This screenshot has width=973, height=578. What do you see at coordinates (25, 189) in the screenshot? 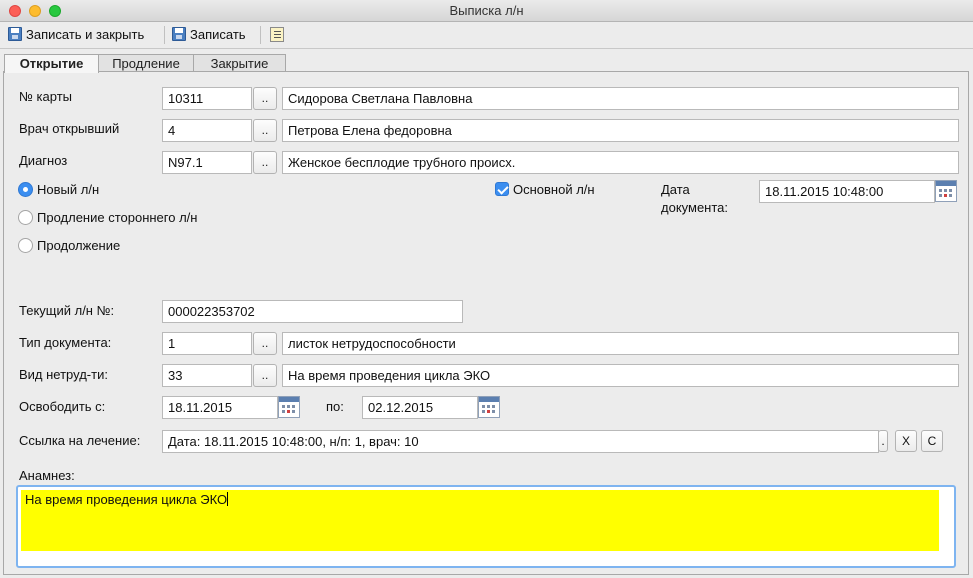
I see `radio-new-ln` at bounding box center [25, 189].